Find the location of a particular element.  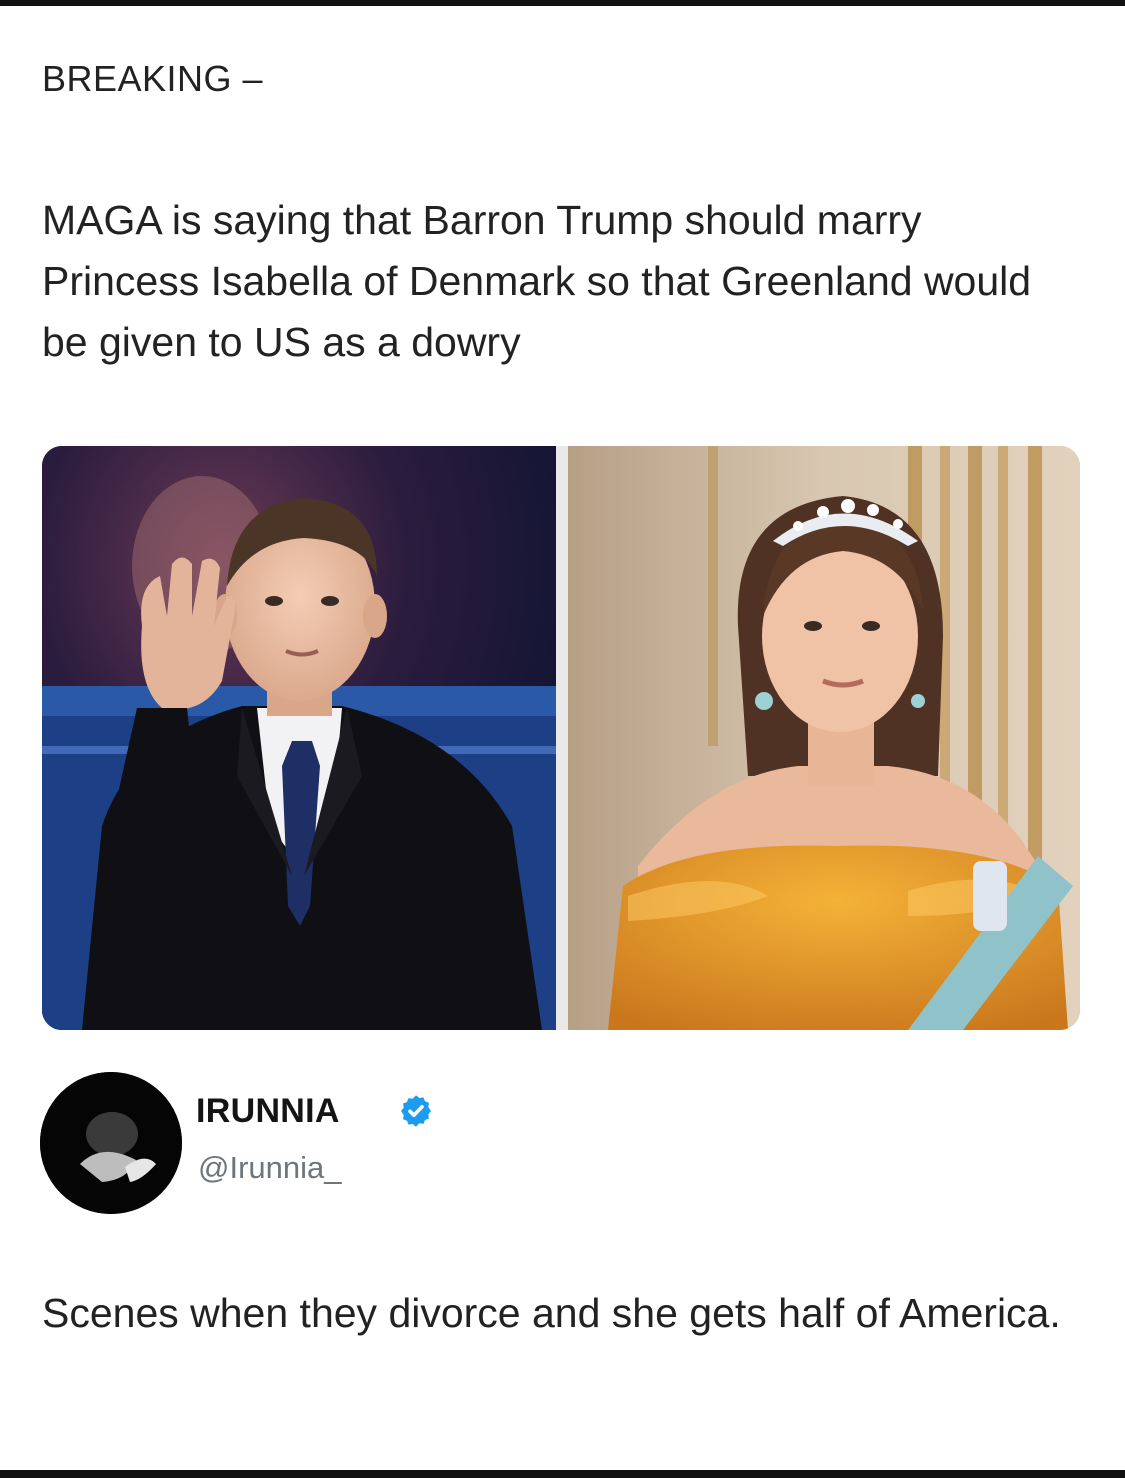

author-name: IRUNNIA is located at coordinates (268, 1111).